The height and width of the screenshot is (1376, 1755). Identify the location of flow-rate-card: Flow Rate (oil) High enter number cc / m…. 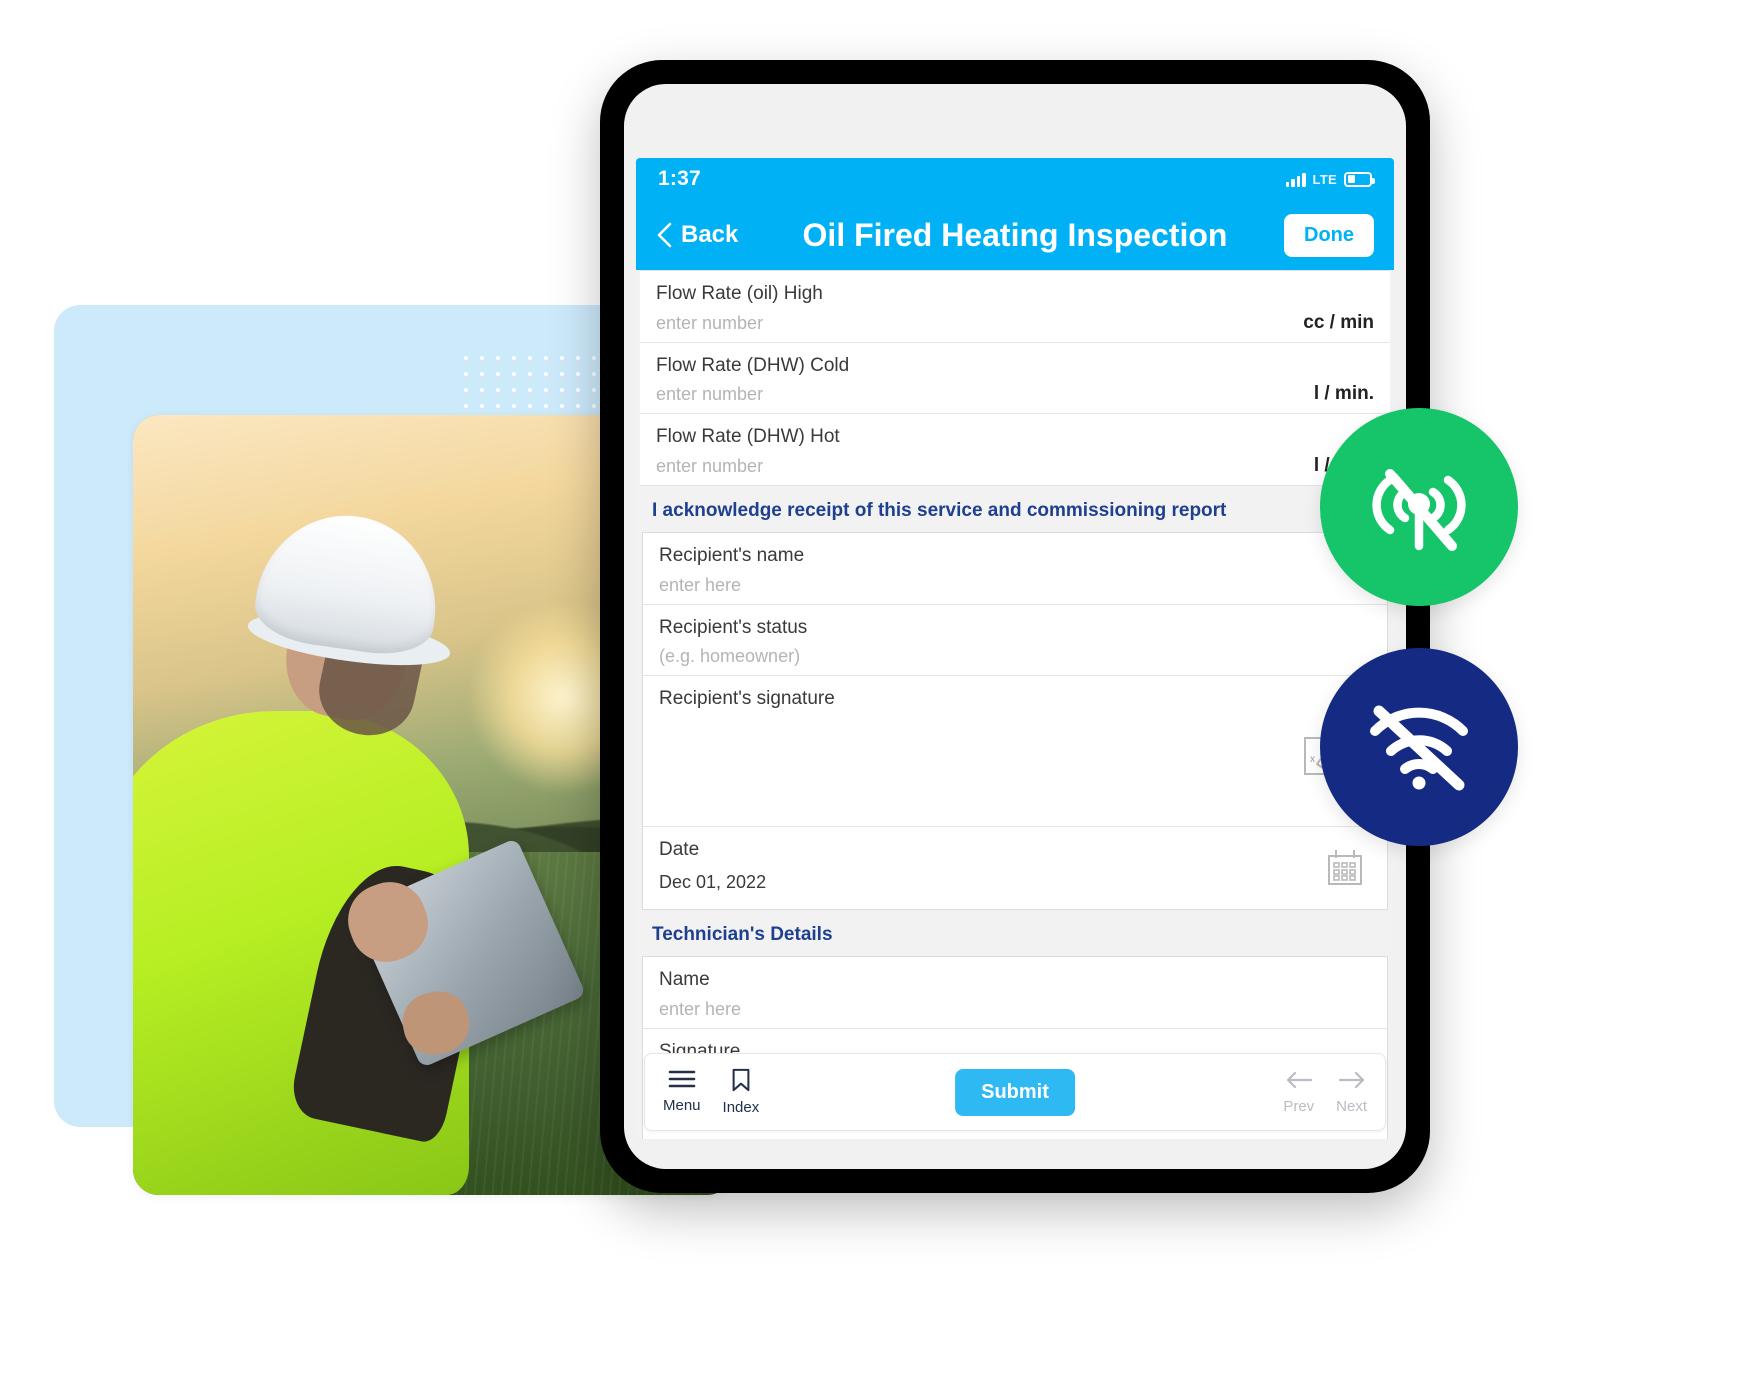
(1015, 378).